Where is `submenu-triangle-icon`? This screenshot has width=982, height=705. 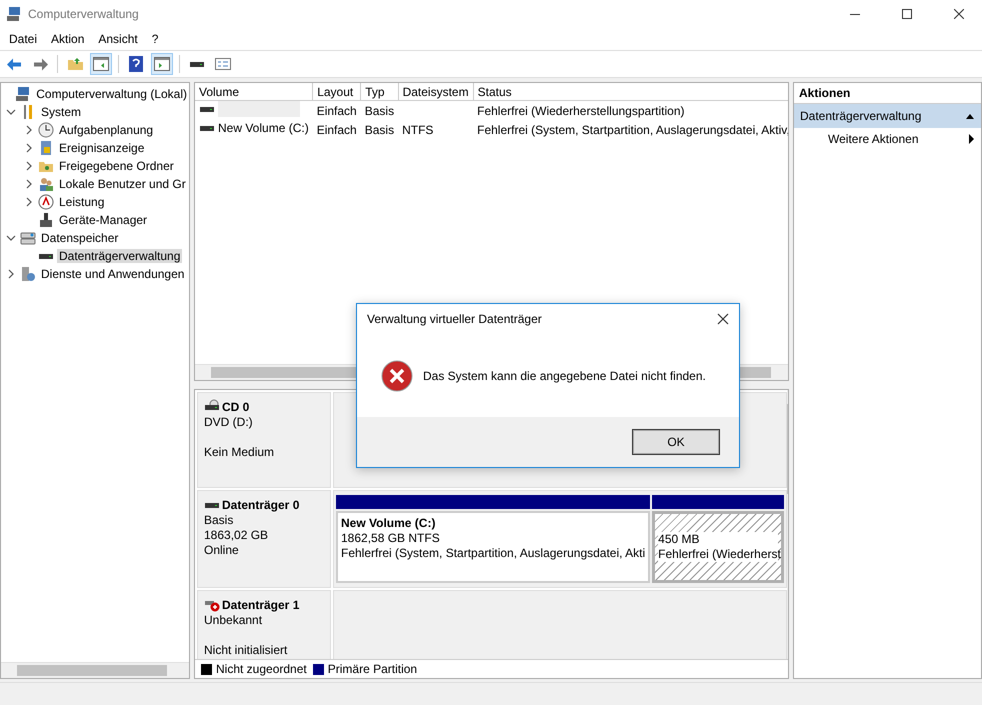 submenu-triangle-icon is located at coordinates (972, 139).